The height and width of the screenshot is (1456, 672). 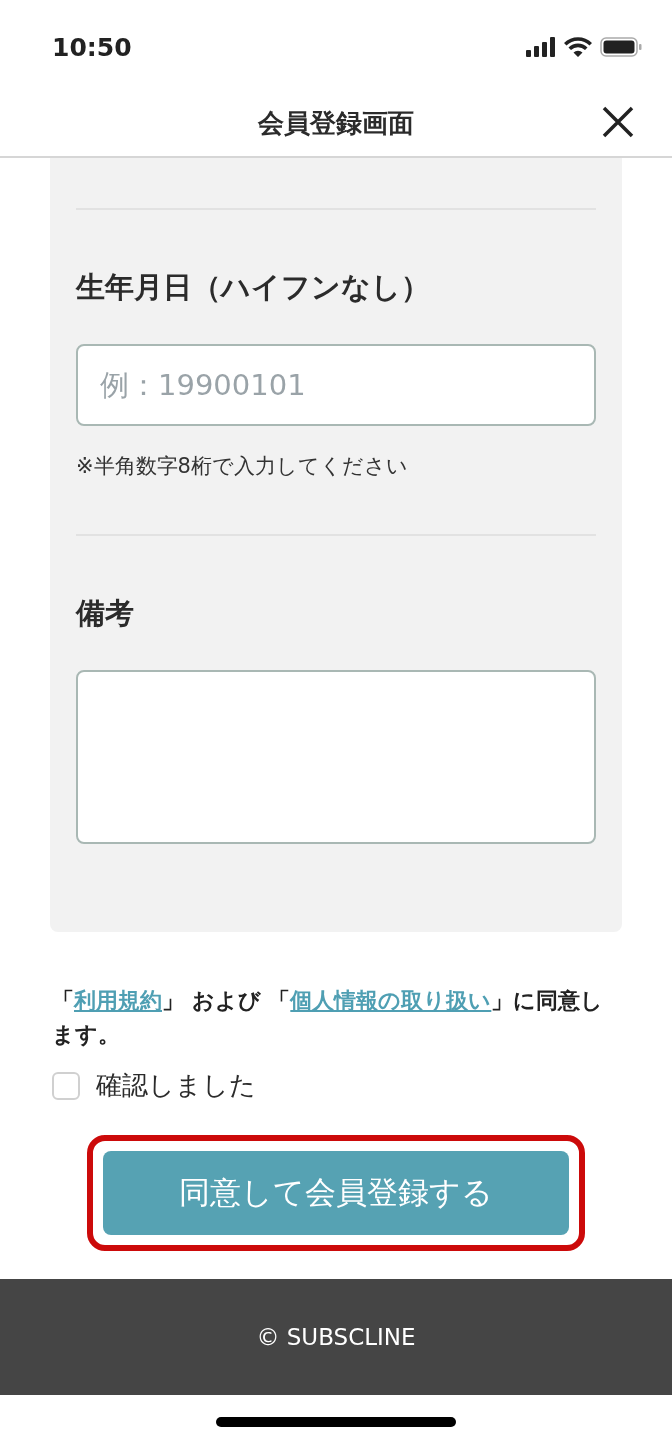 What do you see at coordinates (336, 123) in the screenshot?
I see `screen-title: 会員登録画面` at bounding box center [336, 123].